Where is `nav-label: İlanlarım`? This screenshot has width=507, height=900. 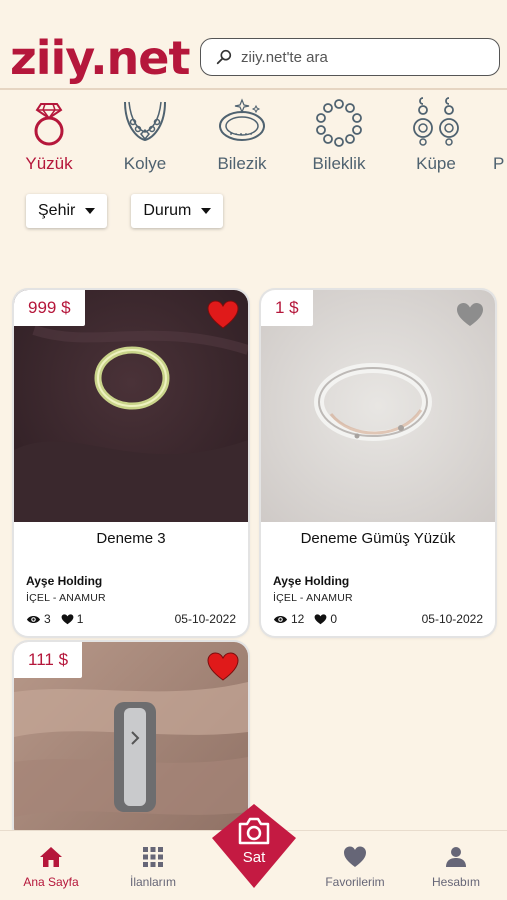 nav-label: İlanlarım is located at coordinates (152, 882).